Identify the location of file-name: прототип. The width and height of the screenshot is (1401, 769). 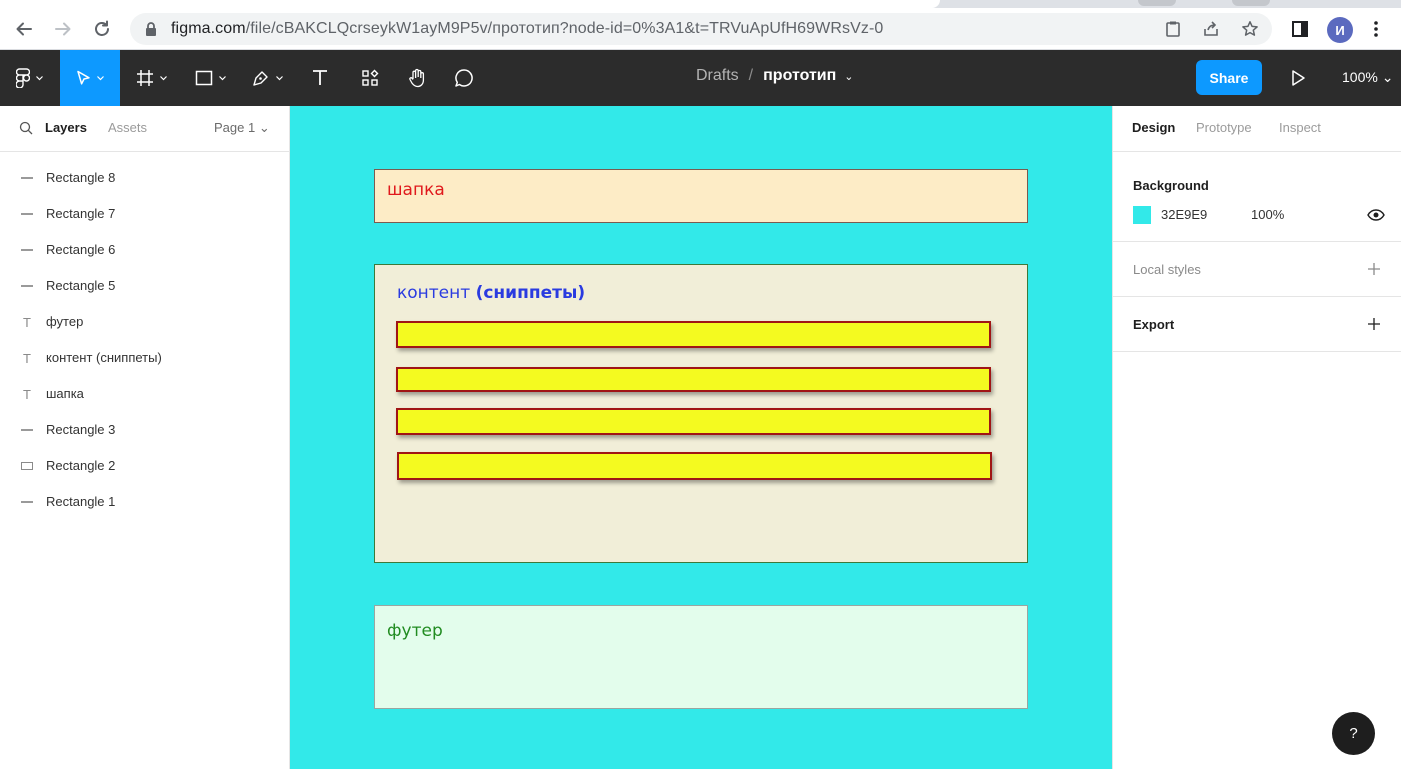
(799, 75).